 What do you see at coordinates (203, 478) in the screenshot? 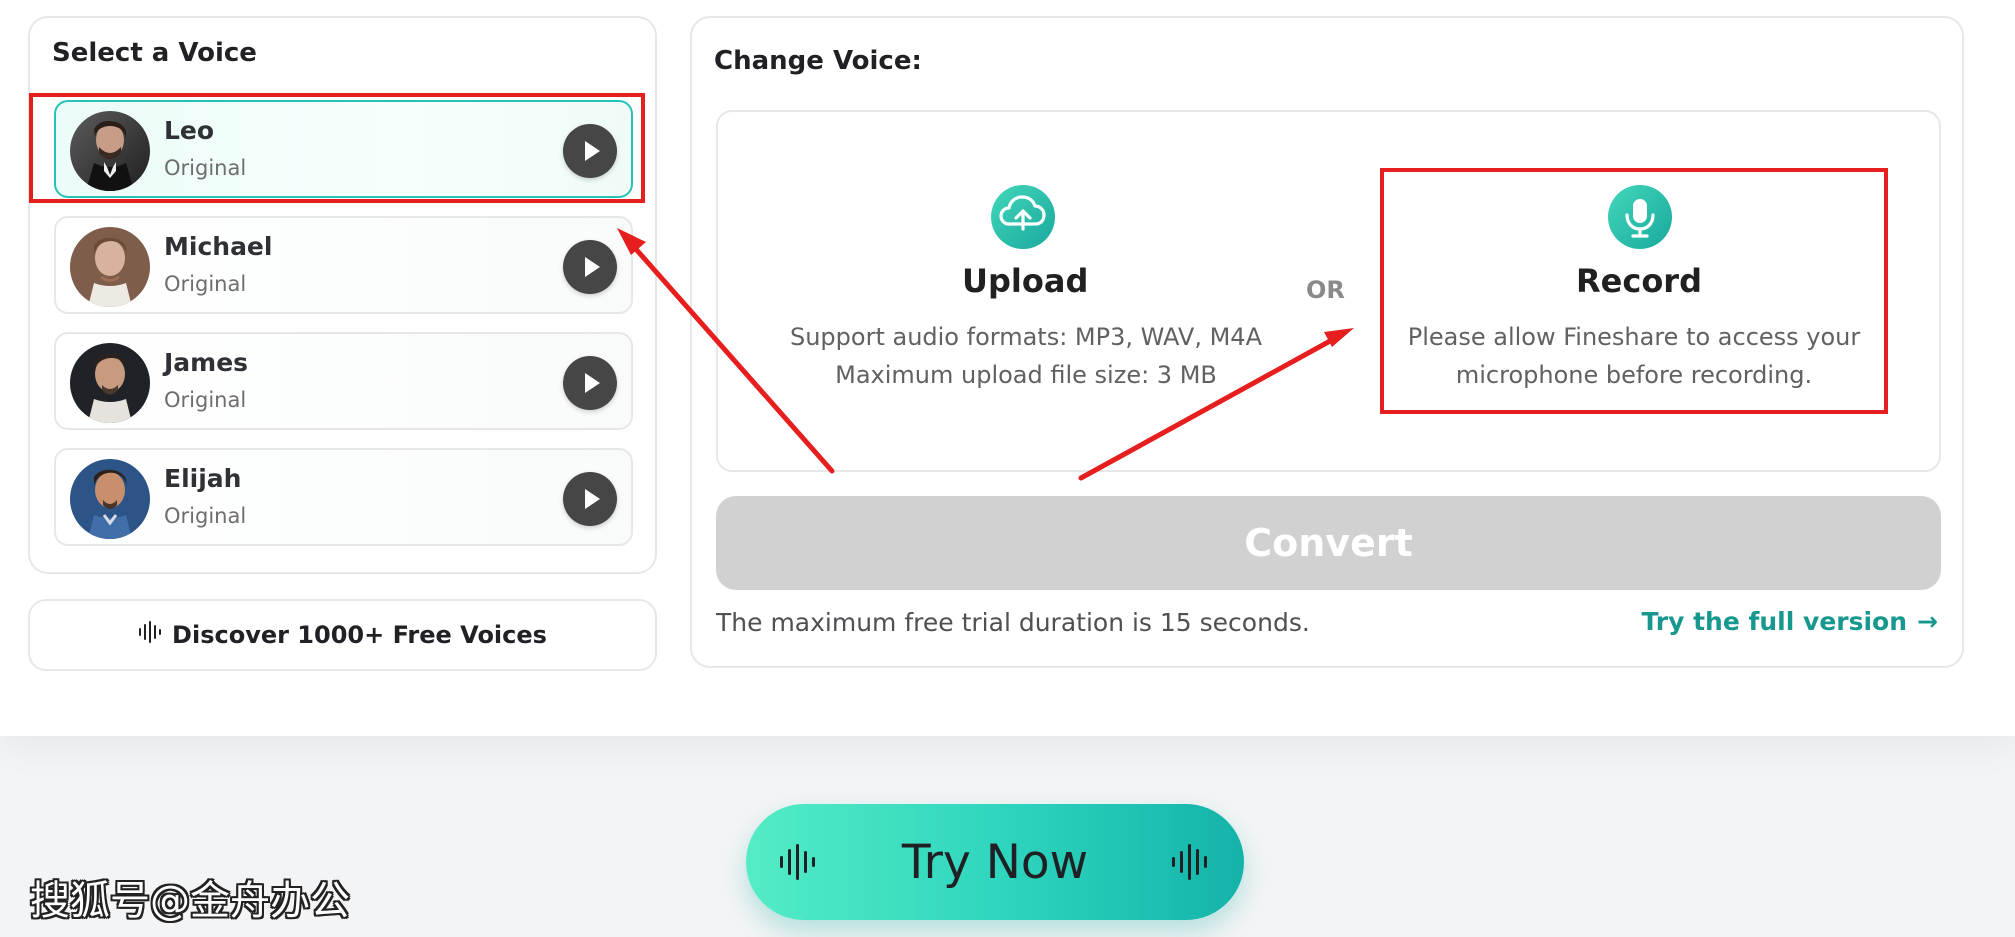
I see `voice-name-elijah: Elijah` at bounding box center [203, 478].